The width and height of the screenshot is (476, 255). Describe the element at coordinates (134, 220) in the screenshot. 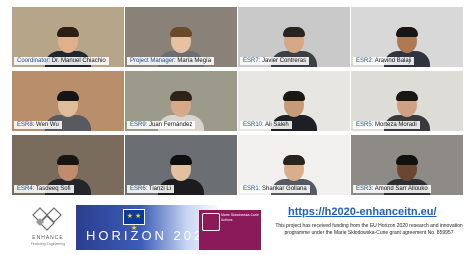

I see `eu-flag-icon: ★ ★ ★` at that location.